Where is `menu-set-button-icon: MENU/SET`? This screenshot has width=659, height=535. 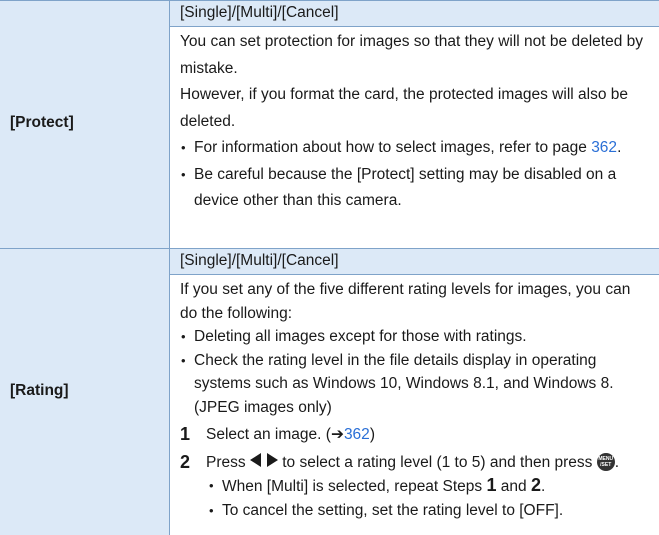 menu-set-button-icon: MENU/SET is located at coordinates (605, 462).